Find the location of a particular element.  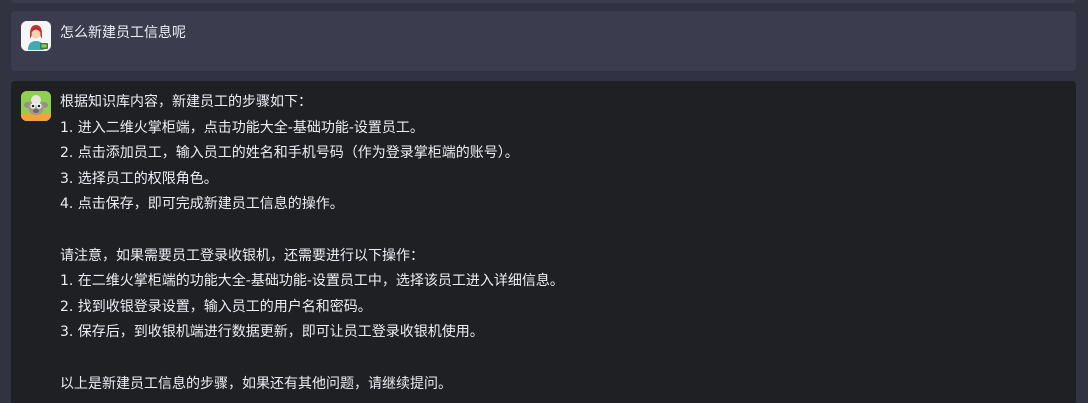

bot-line: 3. 选择员工的权限角色。 is located at coordinates (139, 178).